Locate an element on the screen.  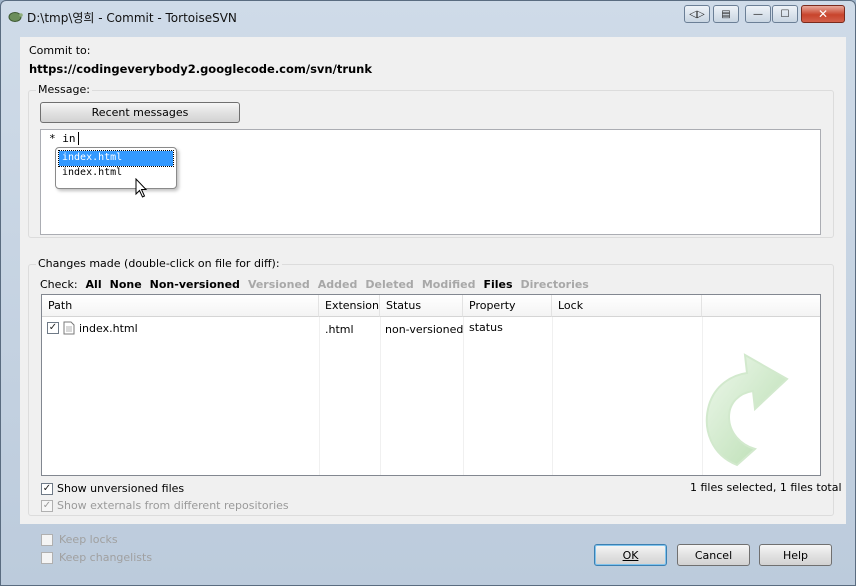
extra-button-2: ▤ is located at coordinates (726, 14).